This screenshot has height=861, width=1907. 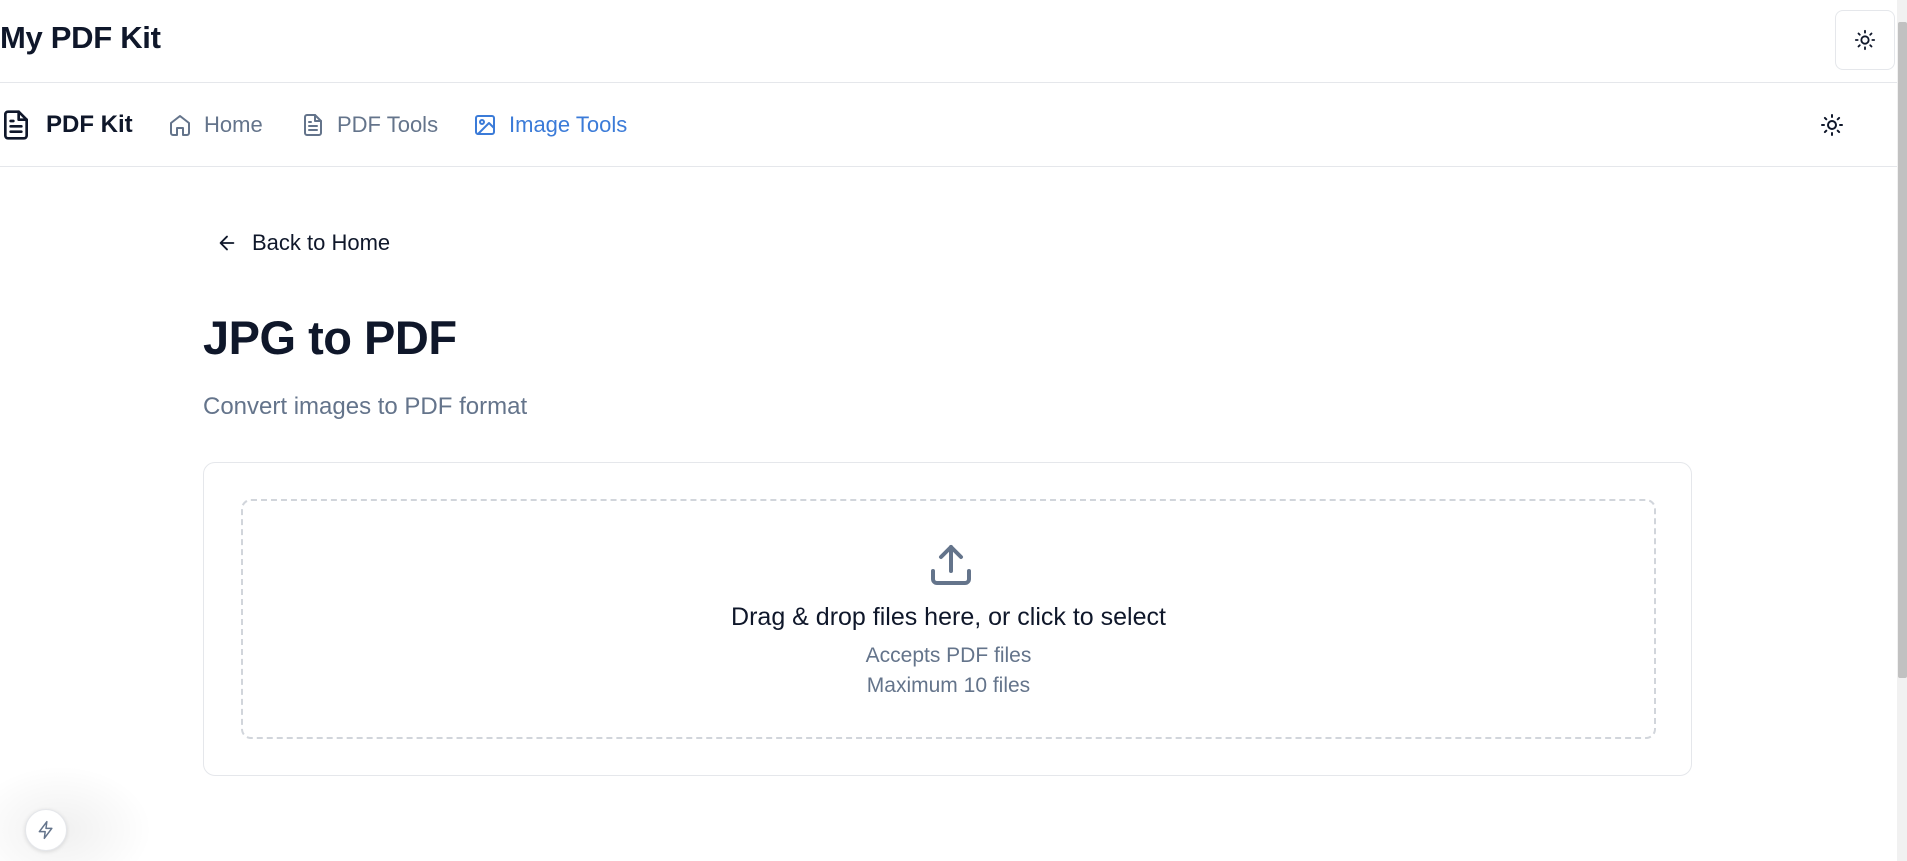 I want to click on floating-button-shadow, so click(x=80, y=810).